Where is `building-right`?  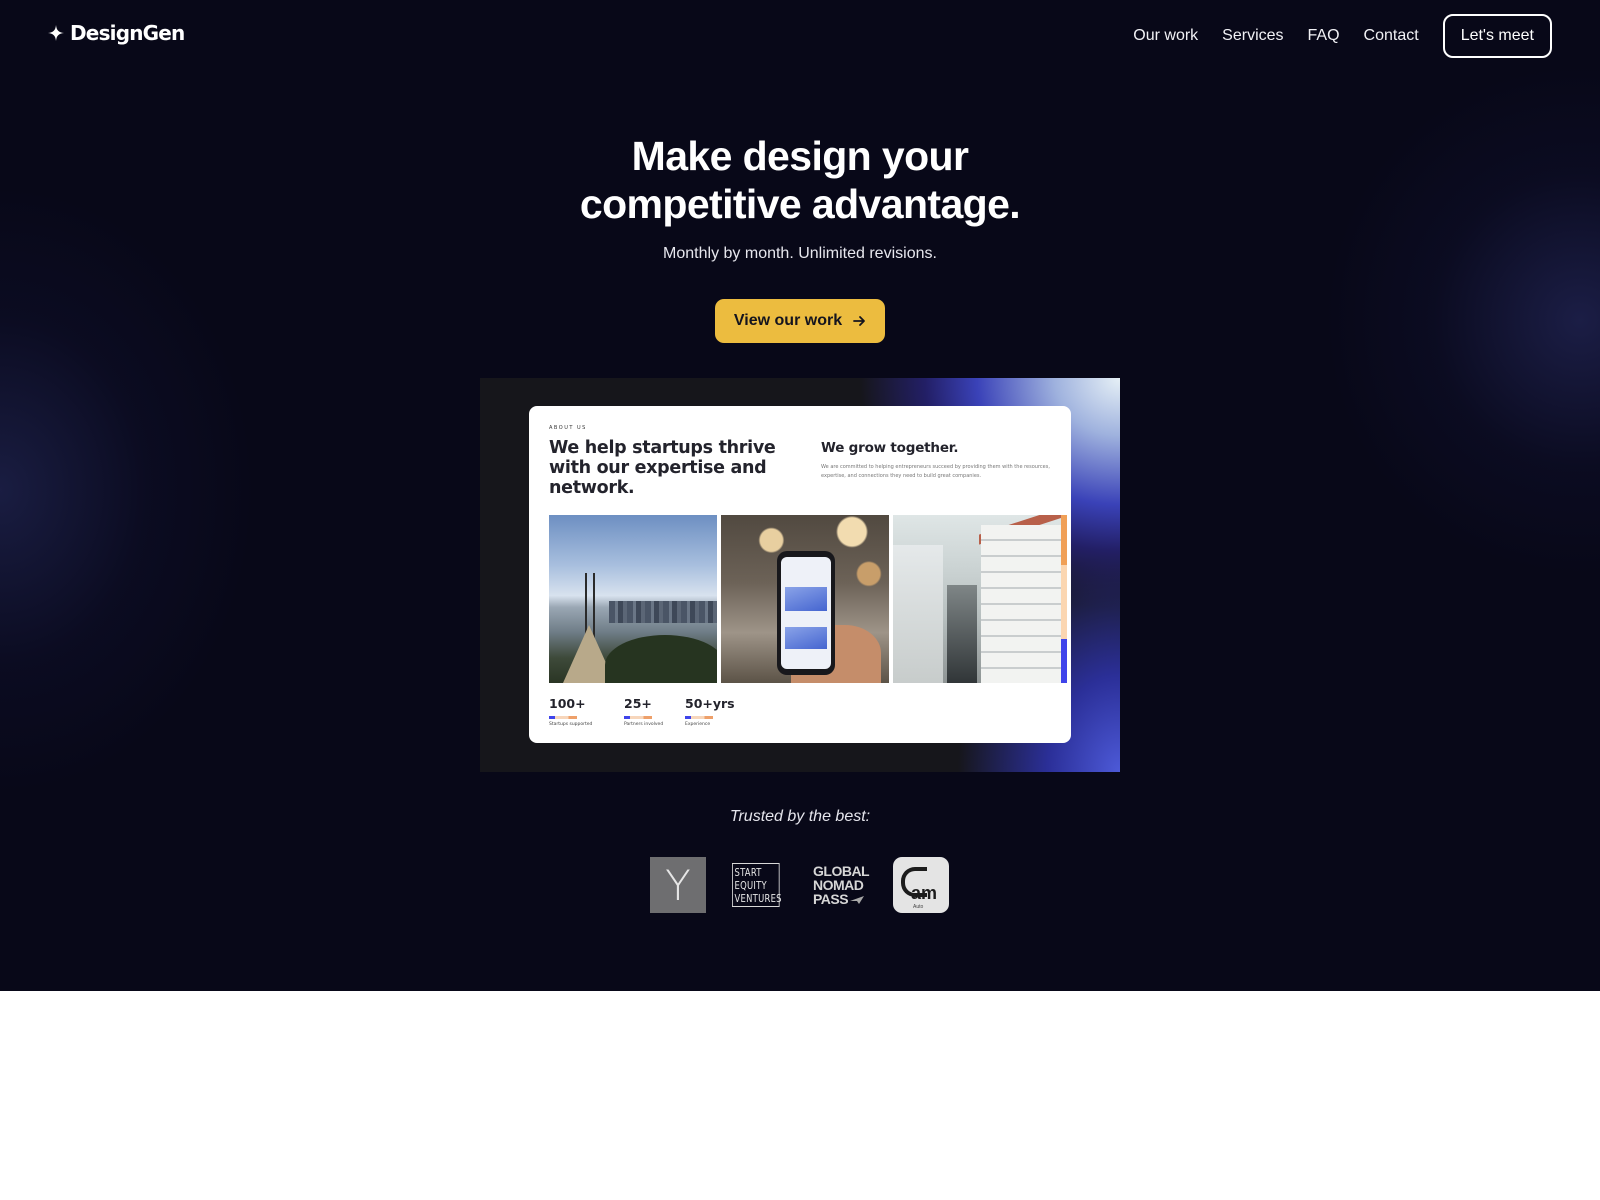
building-right is located at coordinates (1021, 604).